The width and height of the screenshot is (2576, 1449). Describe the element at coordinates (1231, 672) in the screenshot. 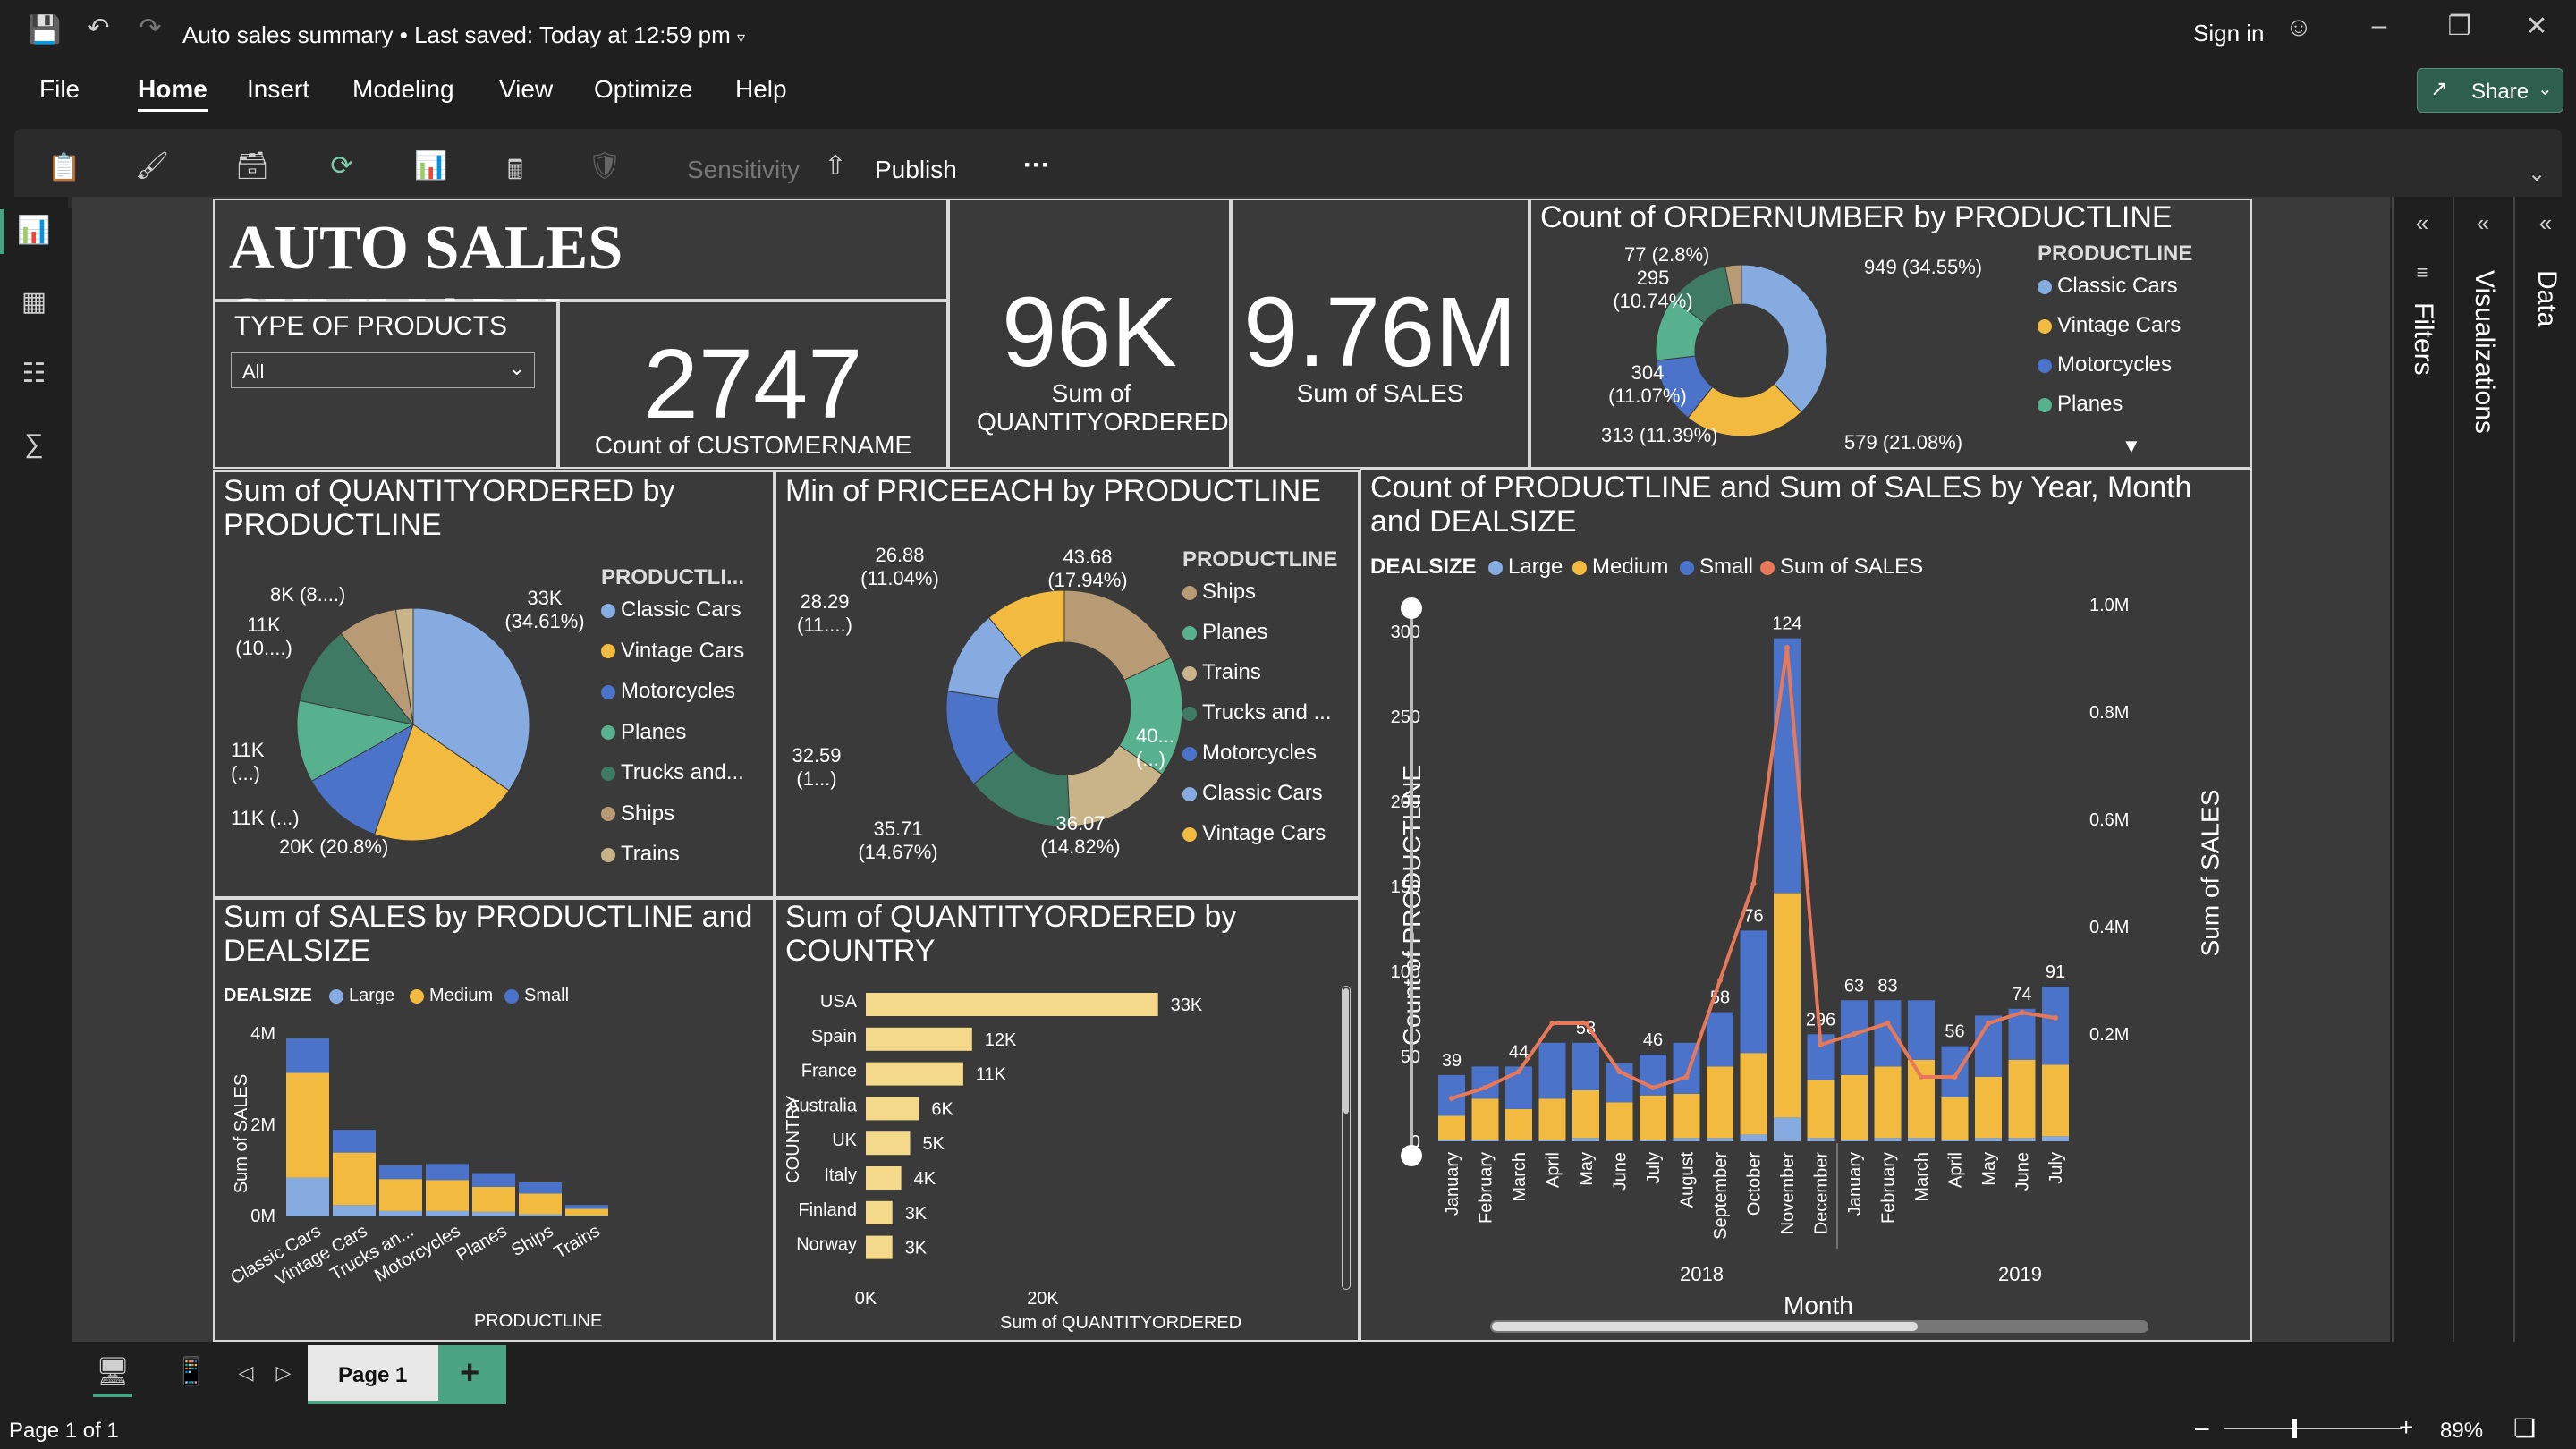

I see `legend-label: Trains` at that location.